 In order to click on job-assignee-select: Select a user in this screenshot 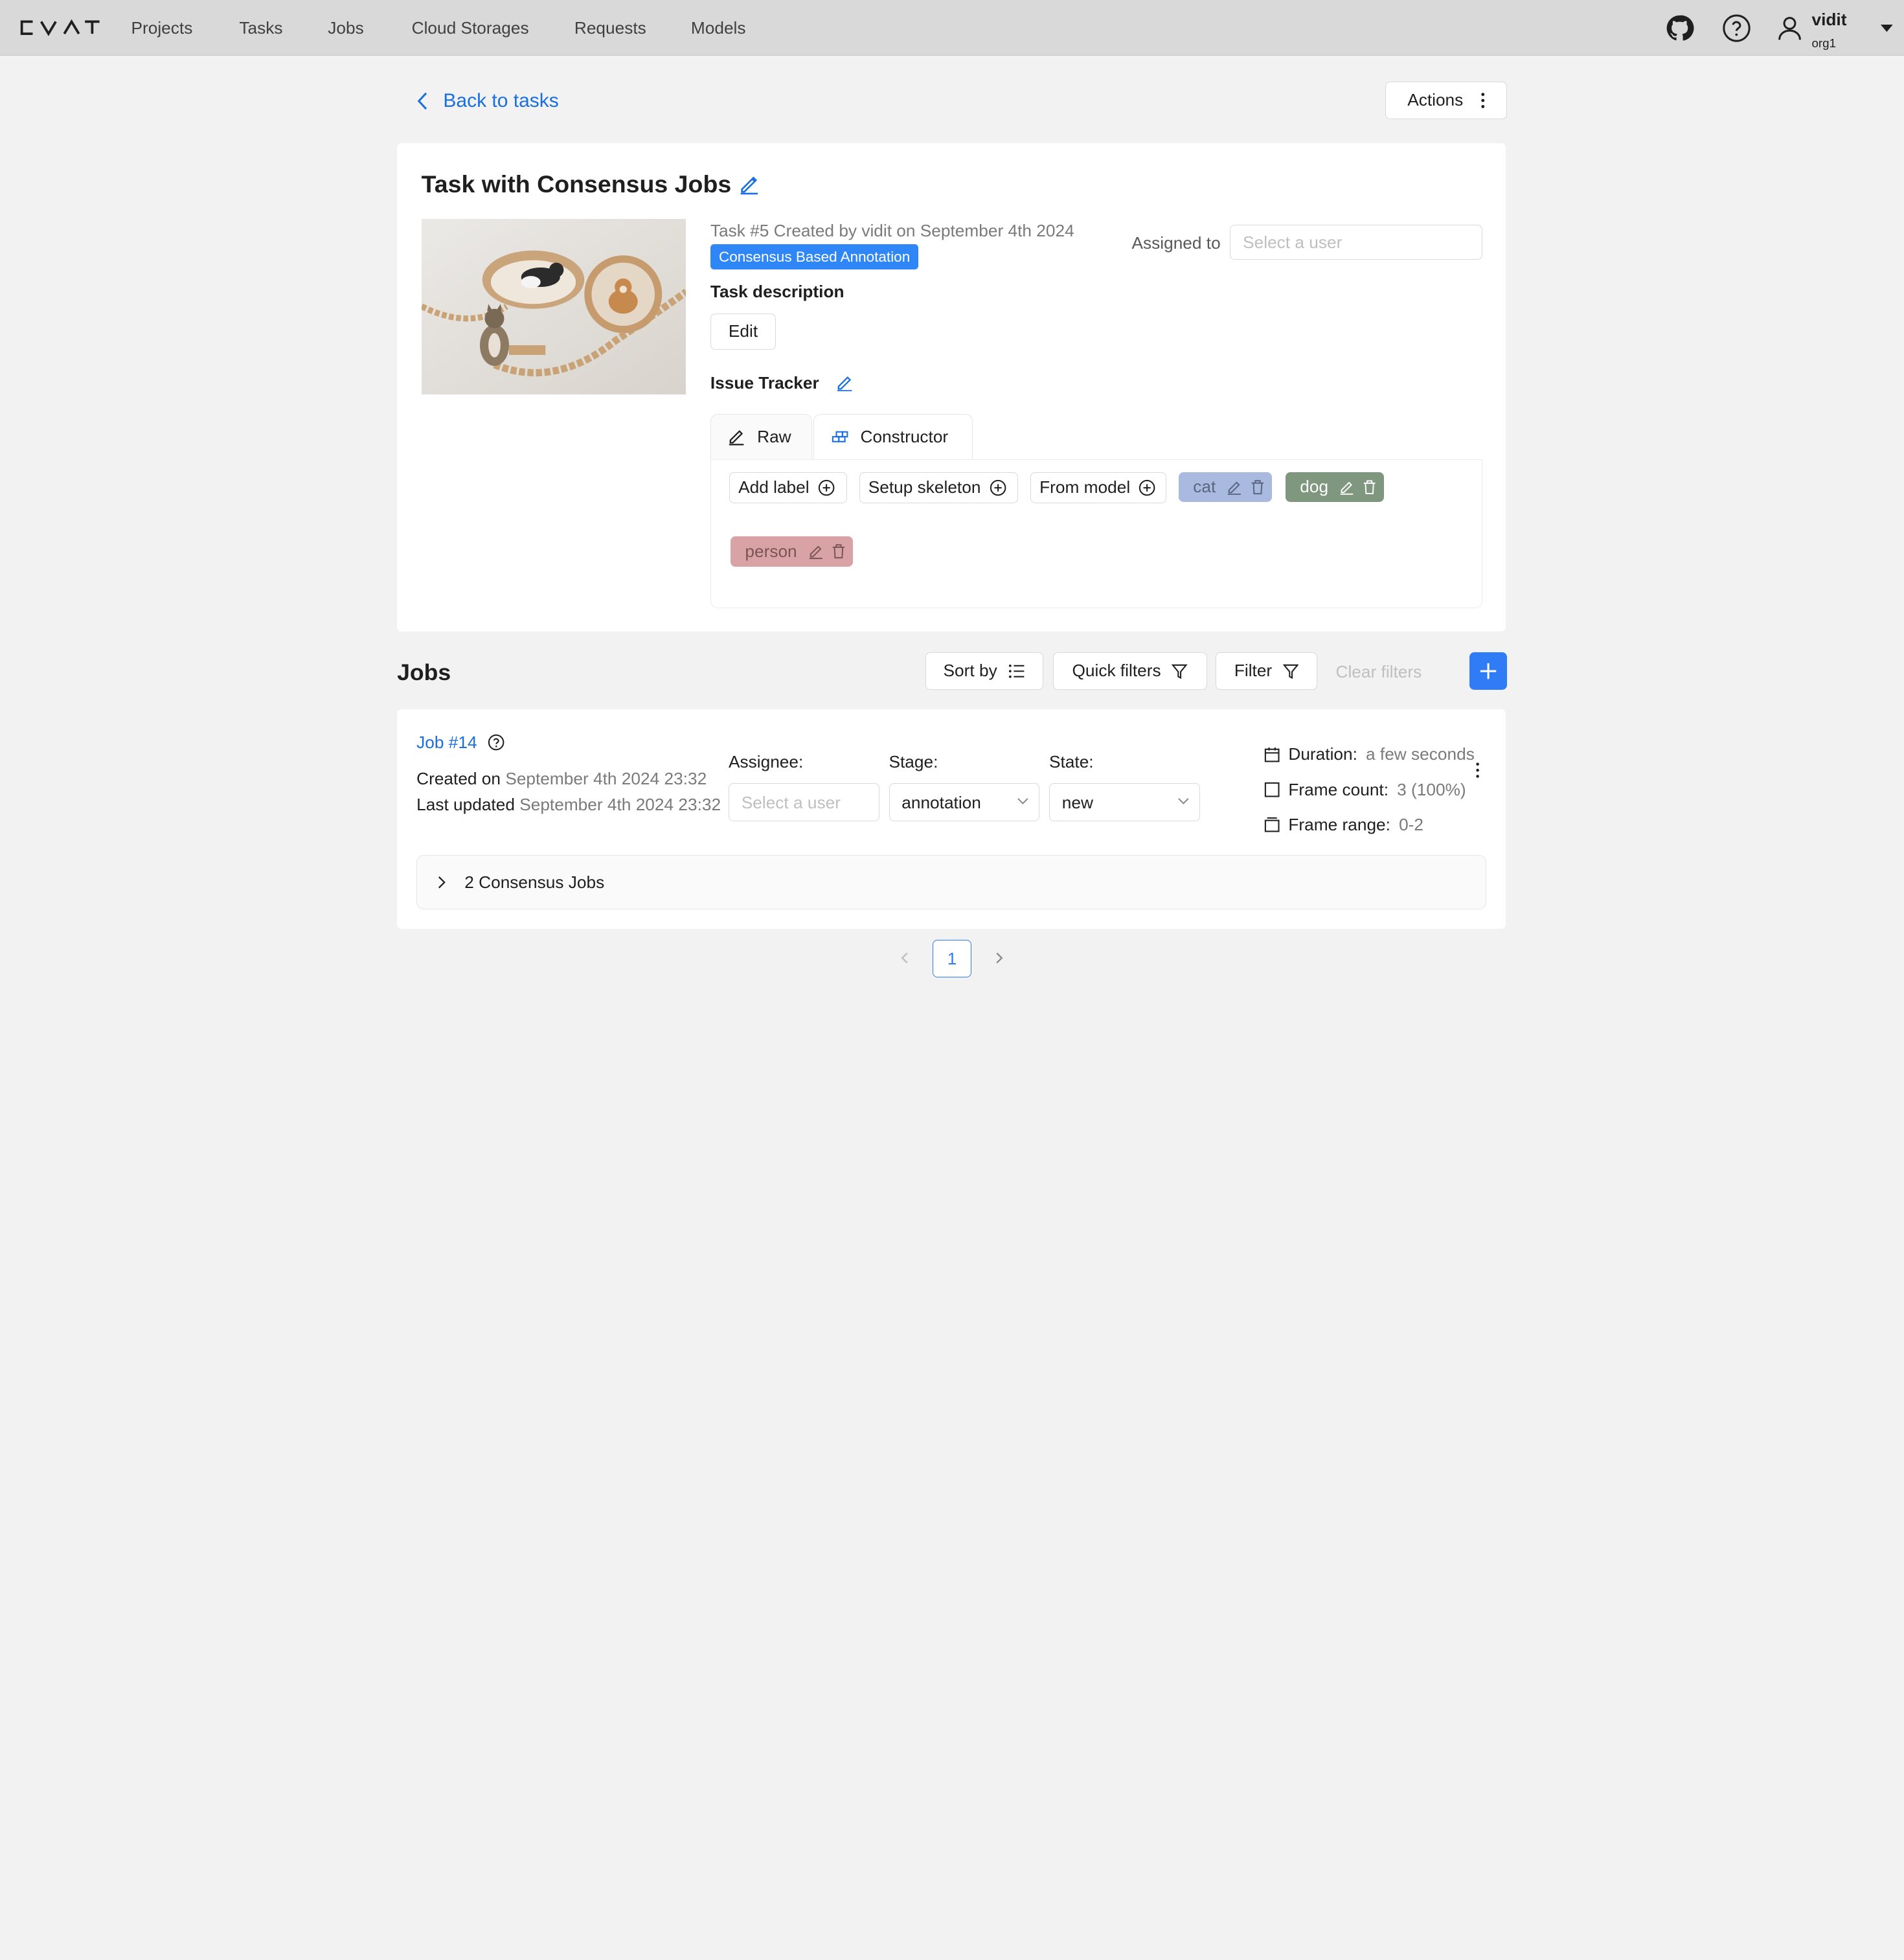, I will do `click(804, 802)`.